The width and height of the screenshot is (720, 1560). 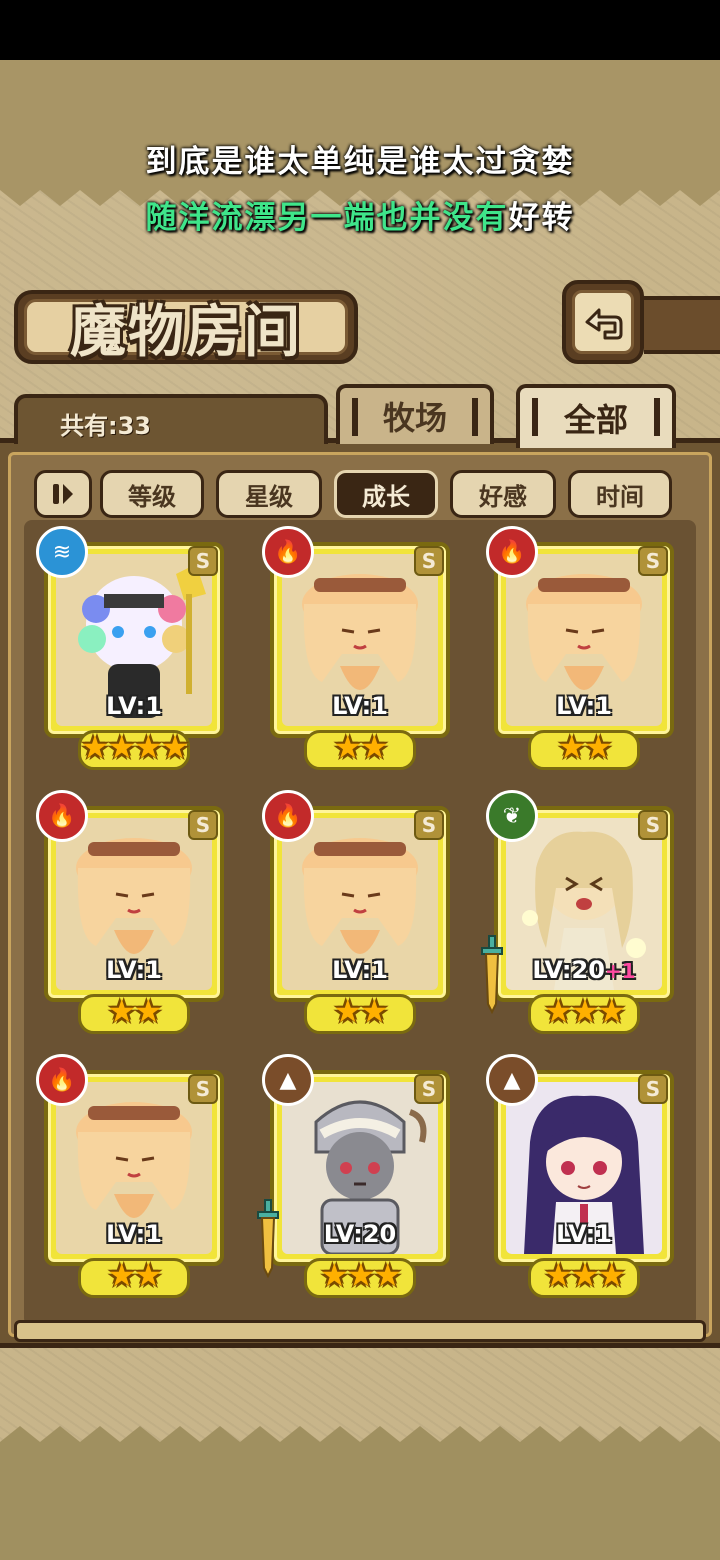 What do you see at coordinates (360, 1331) in the screenshot?
I see `panel-bottom-rail` at bounding box center [360, 1331].